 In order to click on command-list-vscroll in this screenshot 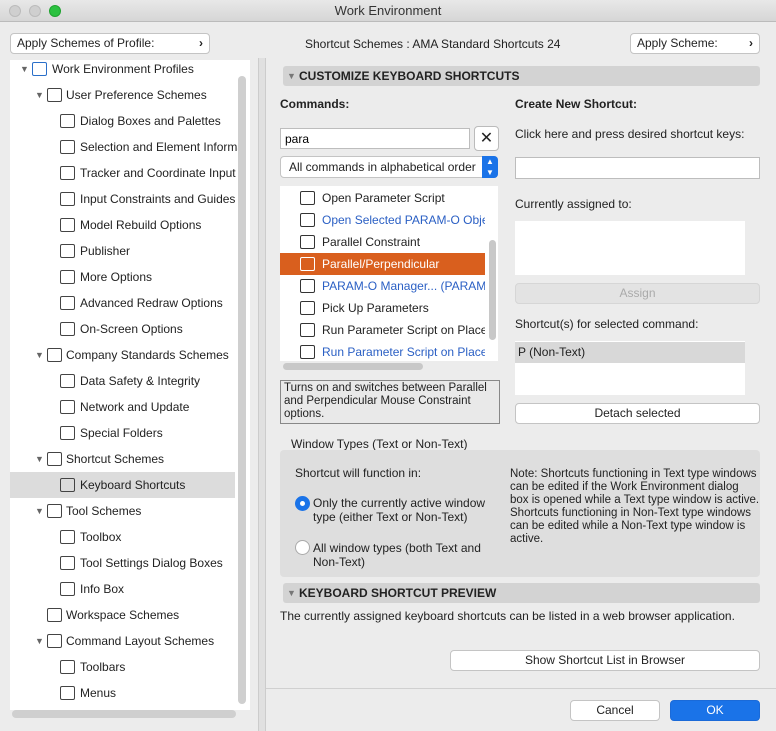, I will do `click(492, 290)`.